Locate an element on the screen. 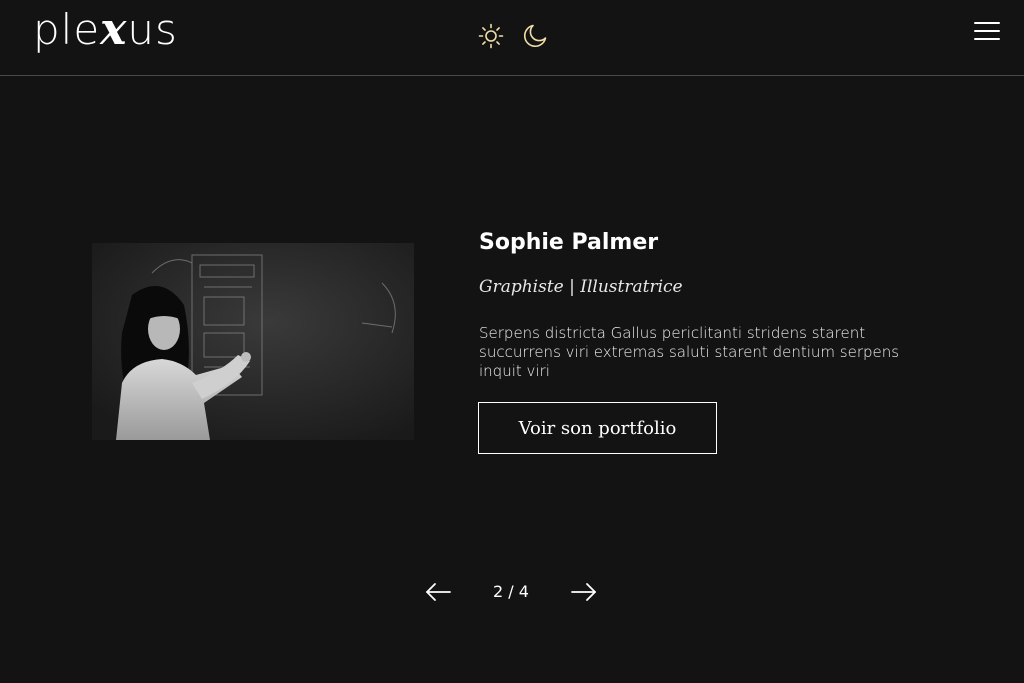 Image resolution: width=1024 pixels, height=683 pixels. site-header: plexus is located at coordinates (512, 38).